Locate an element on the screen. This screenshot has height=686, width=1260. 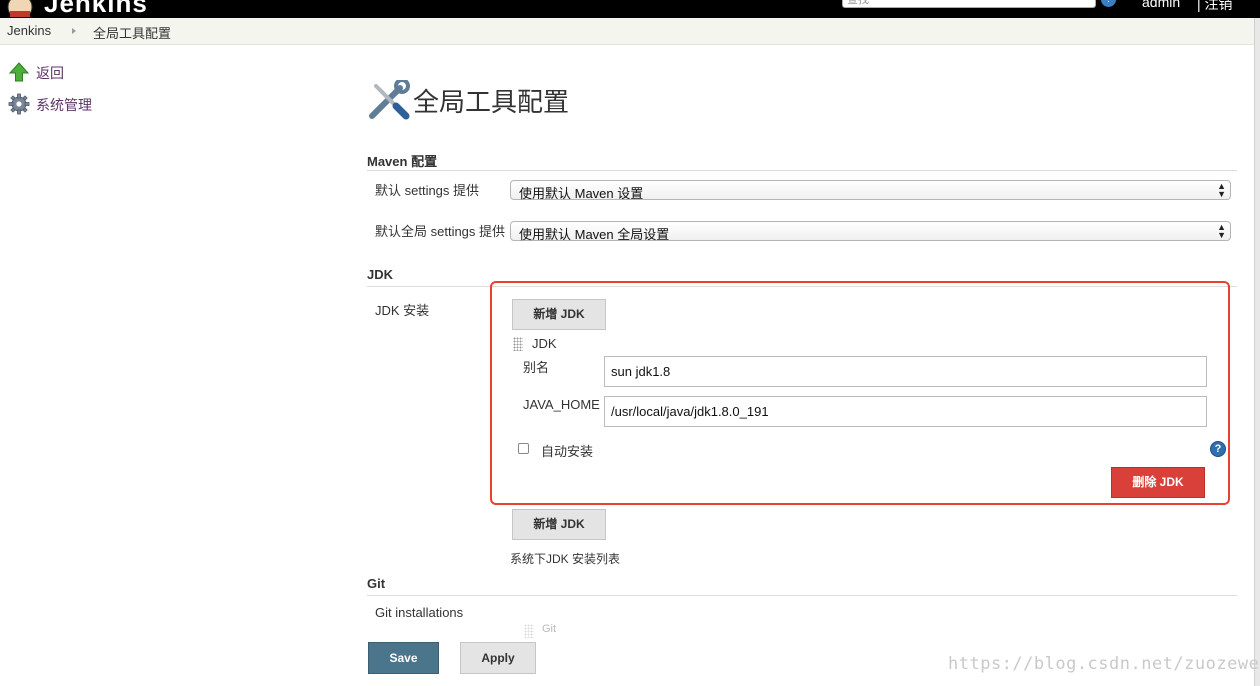
breadcrumb-separator-icon is located at coordinates (74, 31).